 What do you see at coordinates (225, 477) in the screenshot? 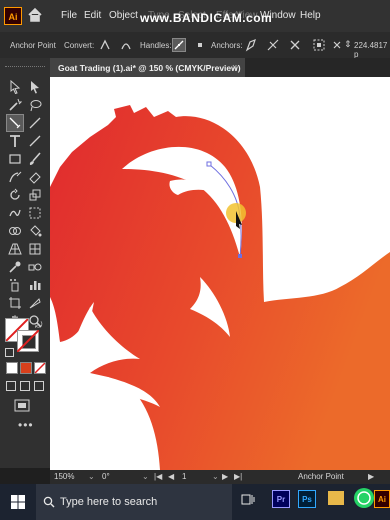
I see `next-artboard-icon: ▶` at bounding box center [225, 477].